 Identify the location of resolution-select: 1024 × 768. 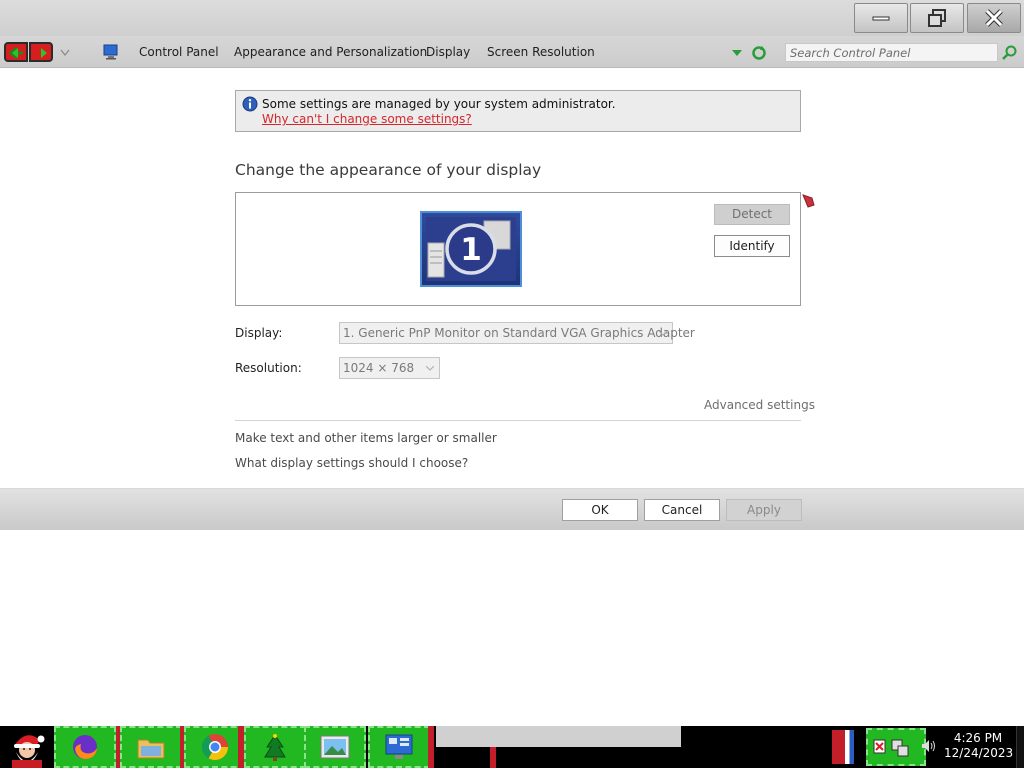
(389, 368).